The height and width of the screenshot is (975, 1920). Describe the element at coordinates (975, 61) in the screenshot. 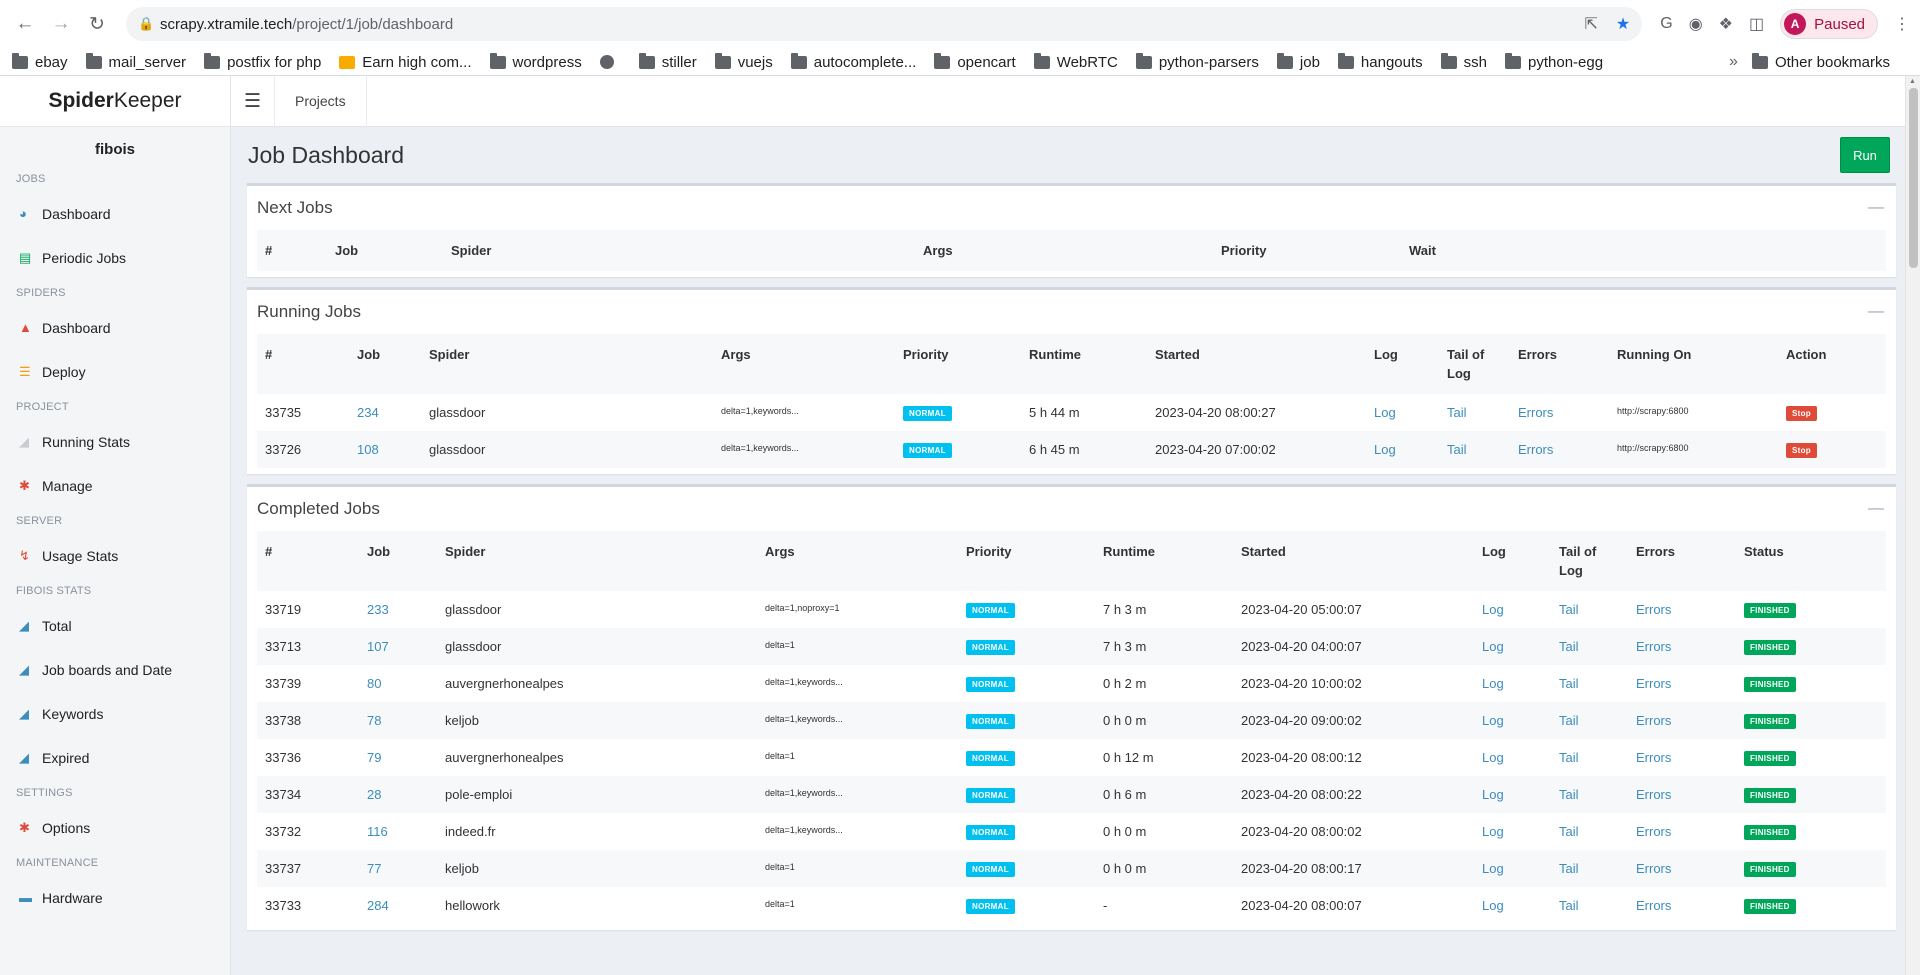

I see `bookmark-item: opencart` at that location.